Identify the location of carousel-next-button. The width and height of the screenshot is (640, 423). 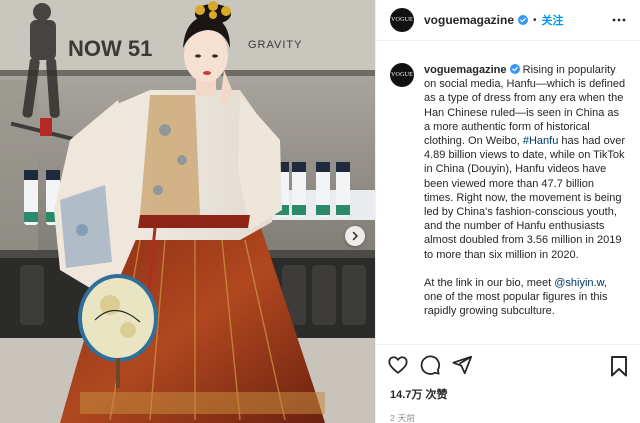
(355, 236).